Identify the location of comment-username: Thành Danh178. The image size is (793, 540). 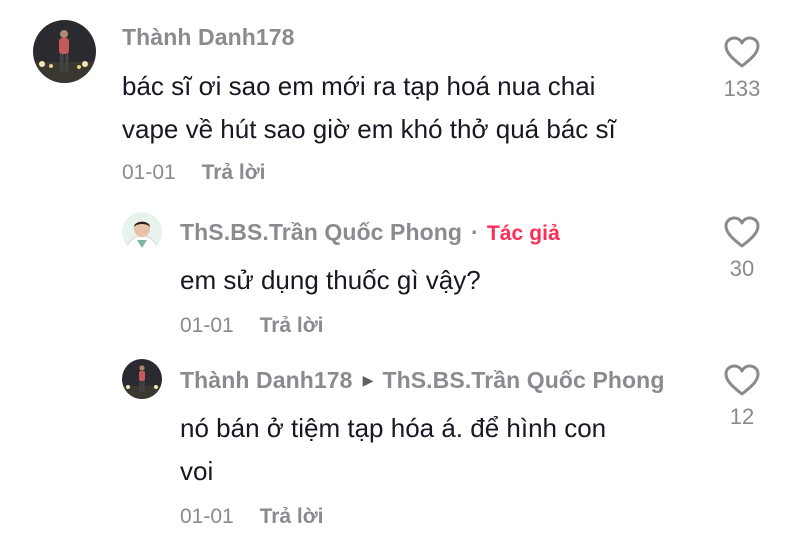
(208, 37).